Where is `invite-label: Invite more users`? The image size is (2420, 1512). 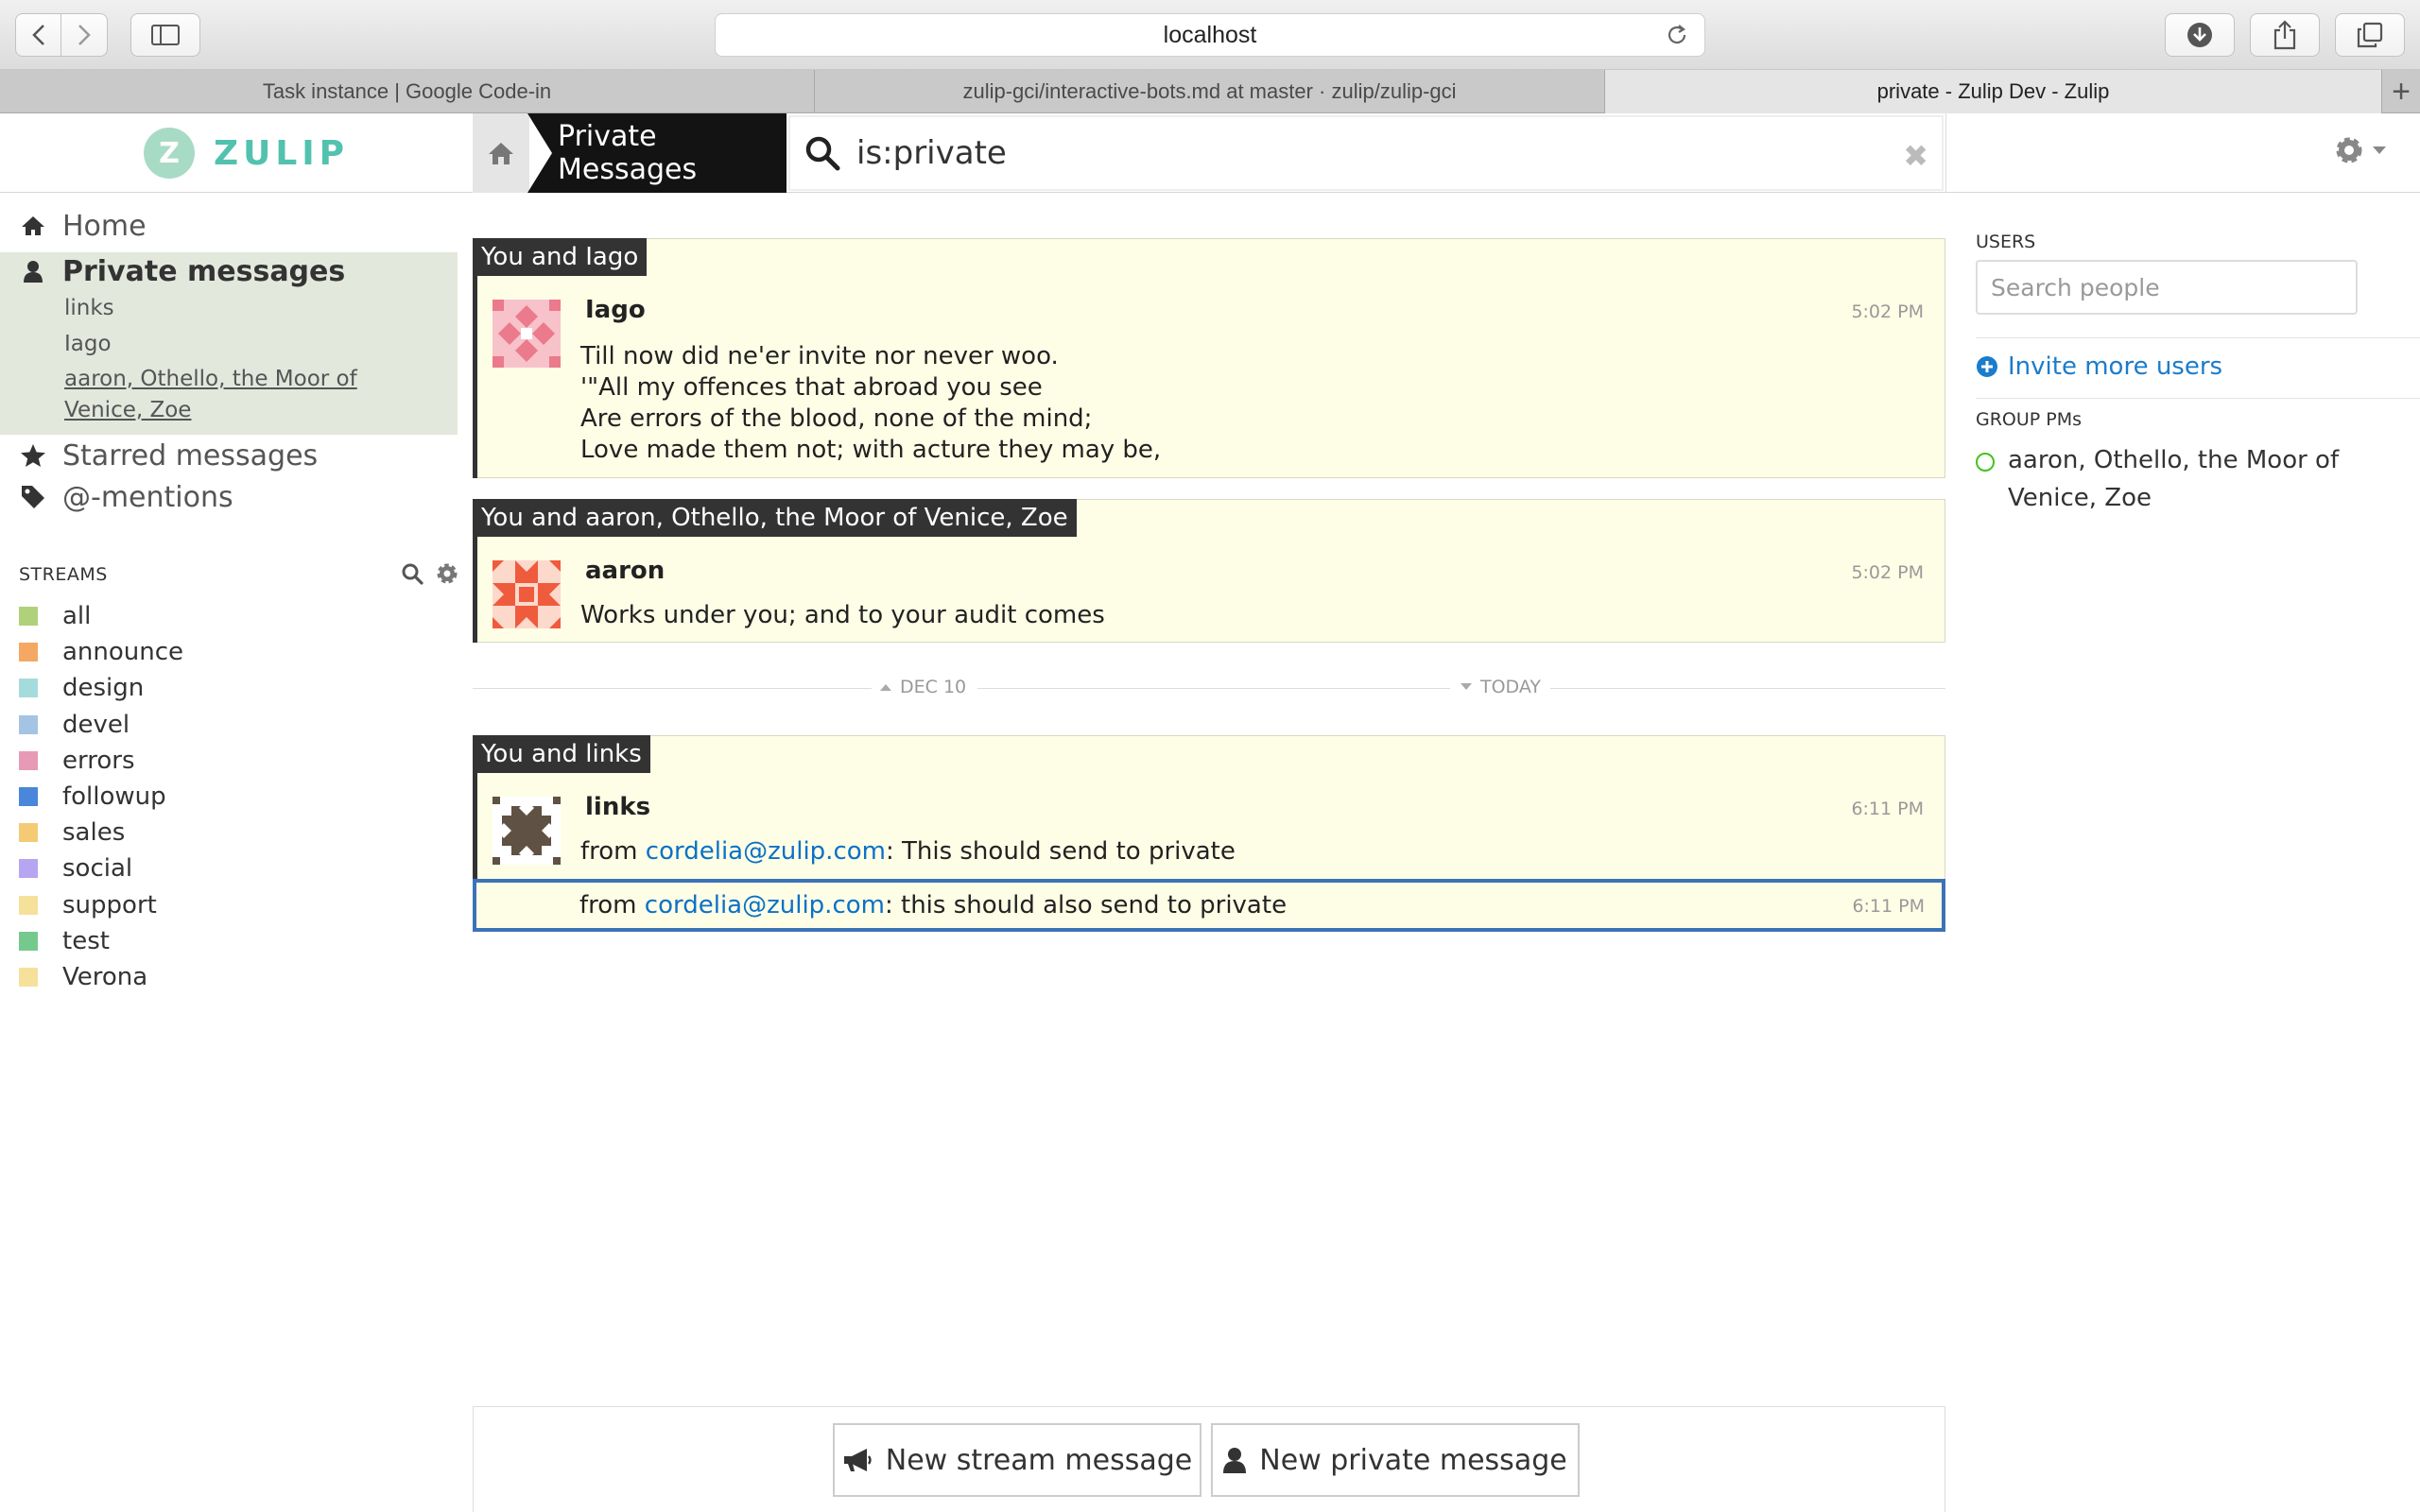 invite-label: Invite more users is located at coordinates (2115, 366).